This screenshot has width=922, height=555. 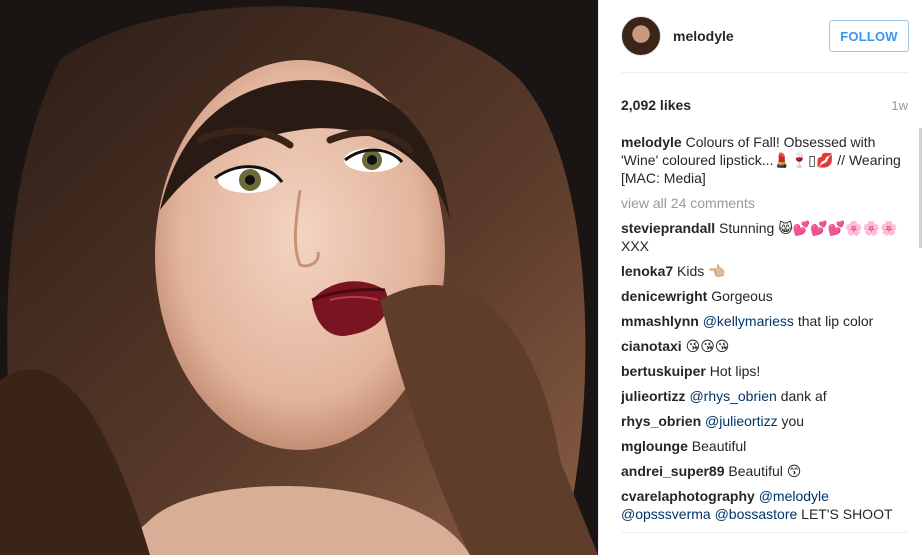 I want to click on comment: julieortizz @rhys_obrien dank af, so click(x=764, y=396).